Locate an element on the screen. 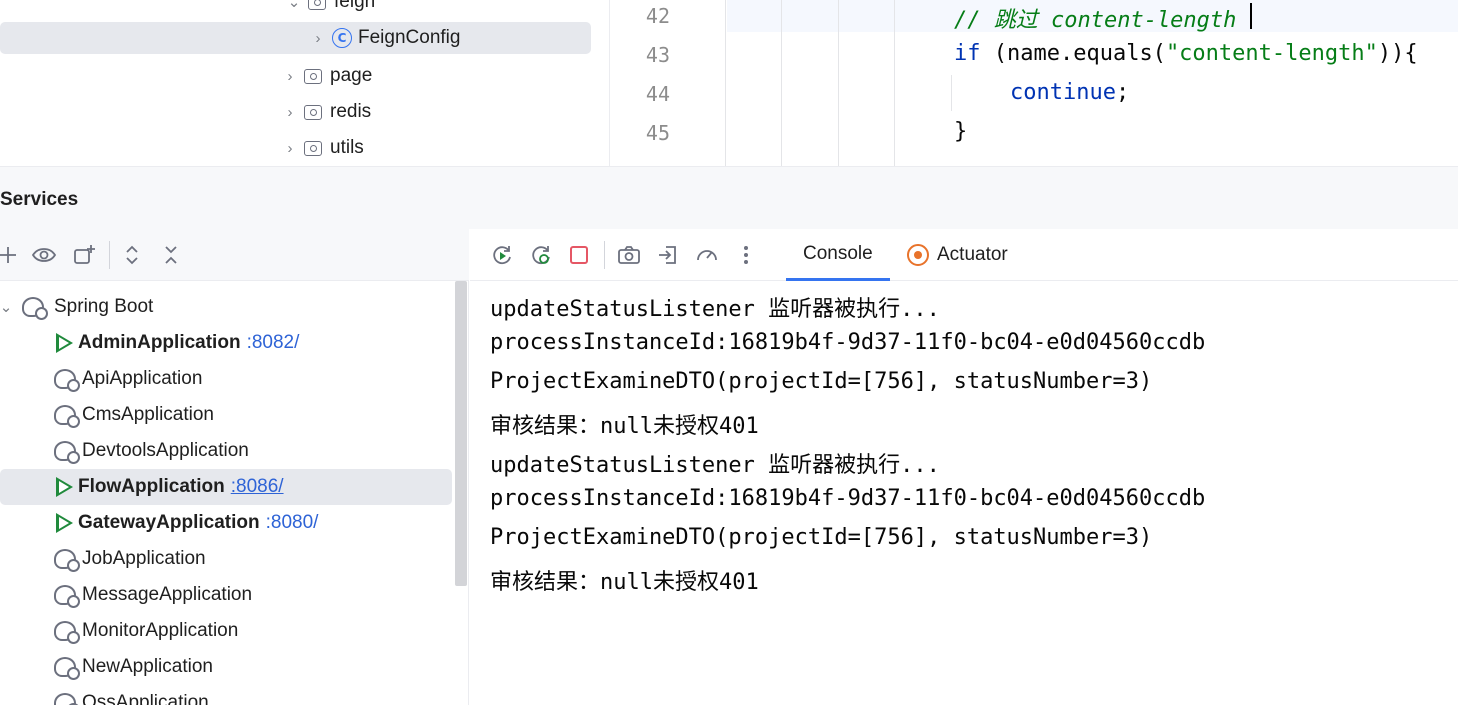  service-oss-application: OssApplication is located at coordinates (104, 695).